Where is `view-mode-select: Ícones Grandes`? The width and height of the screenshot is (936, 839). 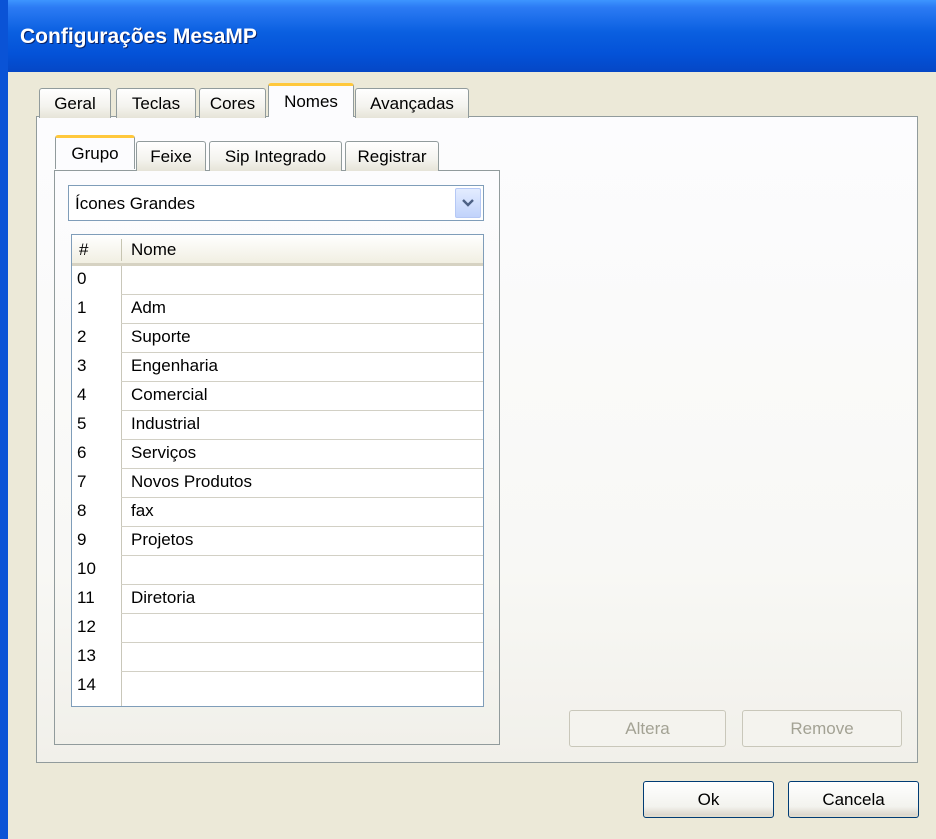 view-mode-select: Ícones Grandes is located at coordinates (276, 203).